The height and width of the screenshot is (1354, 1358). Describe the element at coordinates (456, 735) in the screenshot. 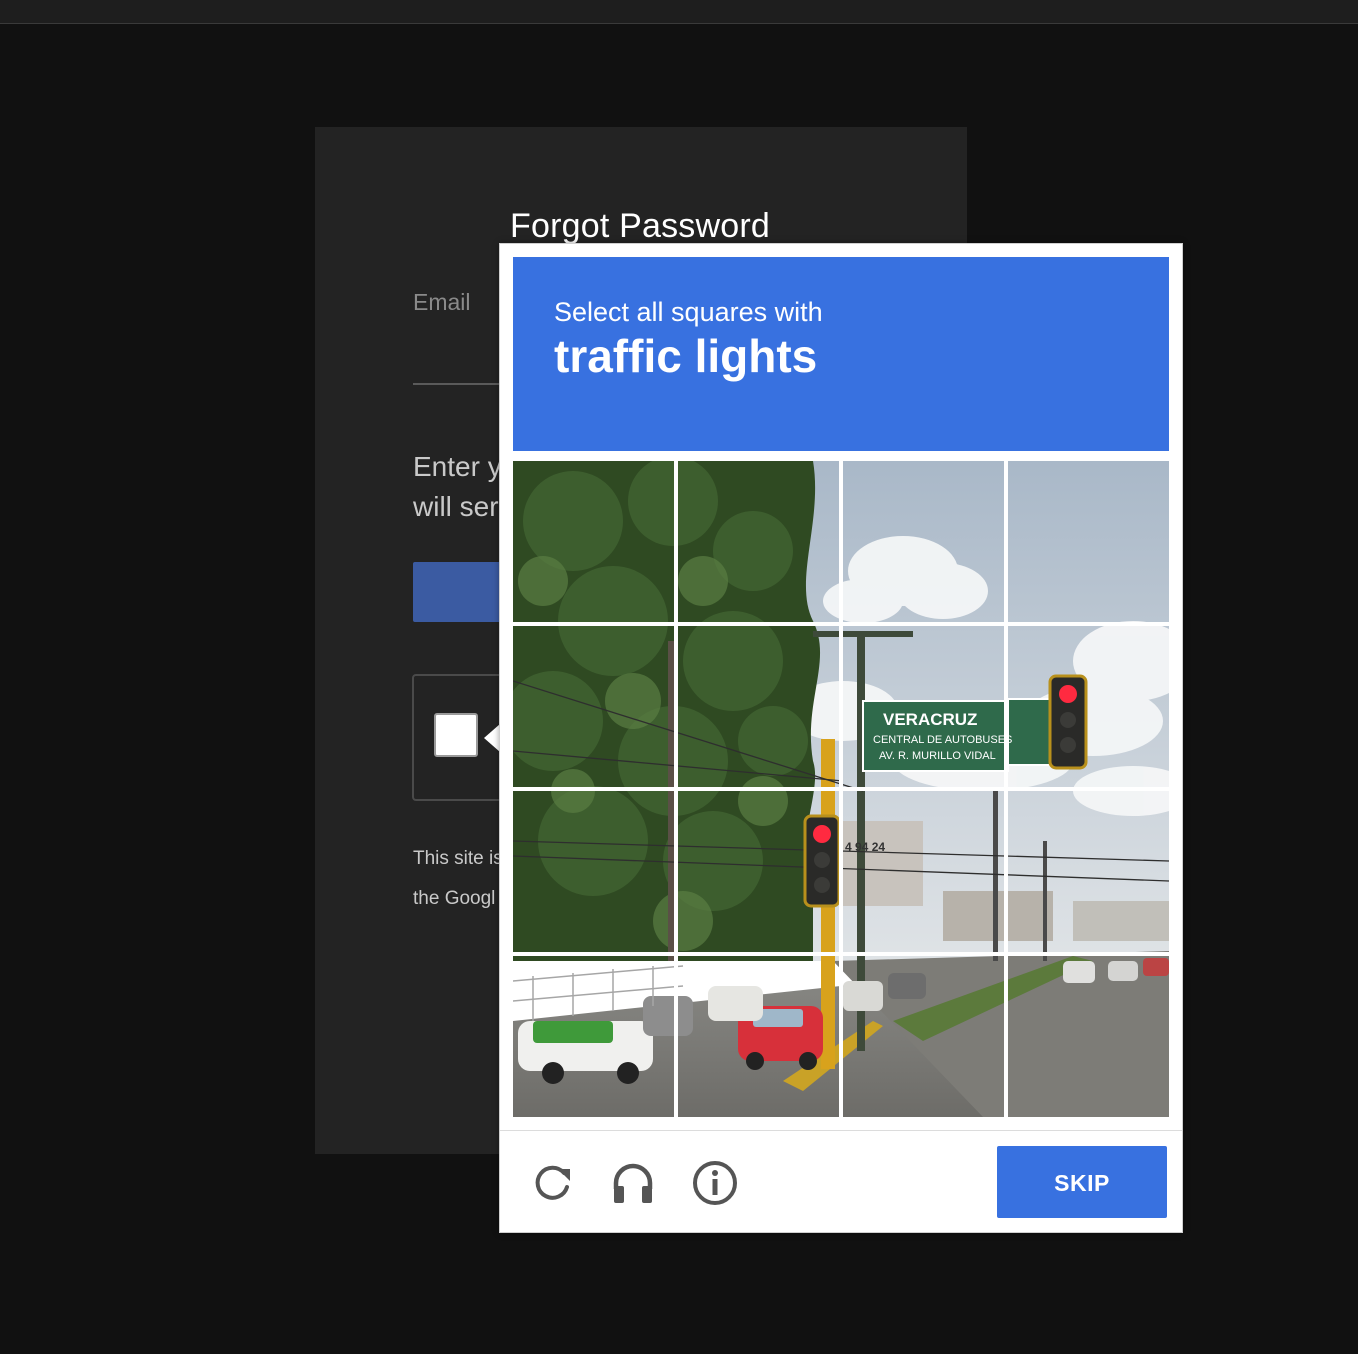

I see `recaptcha-checkbox` at that location.